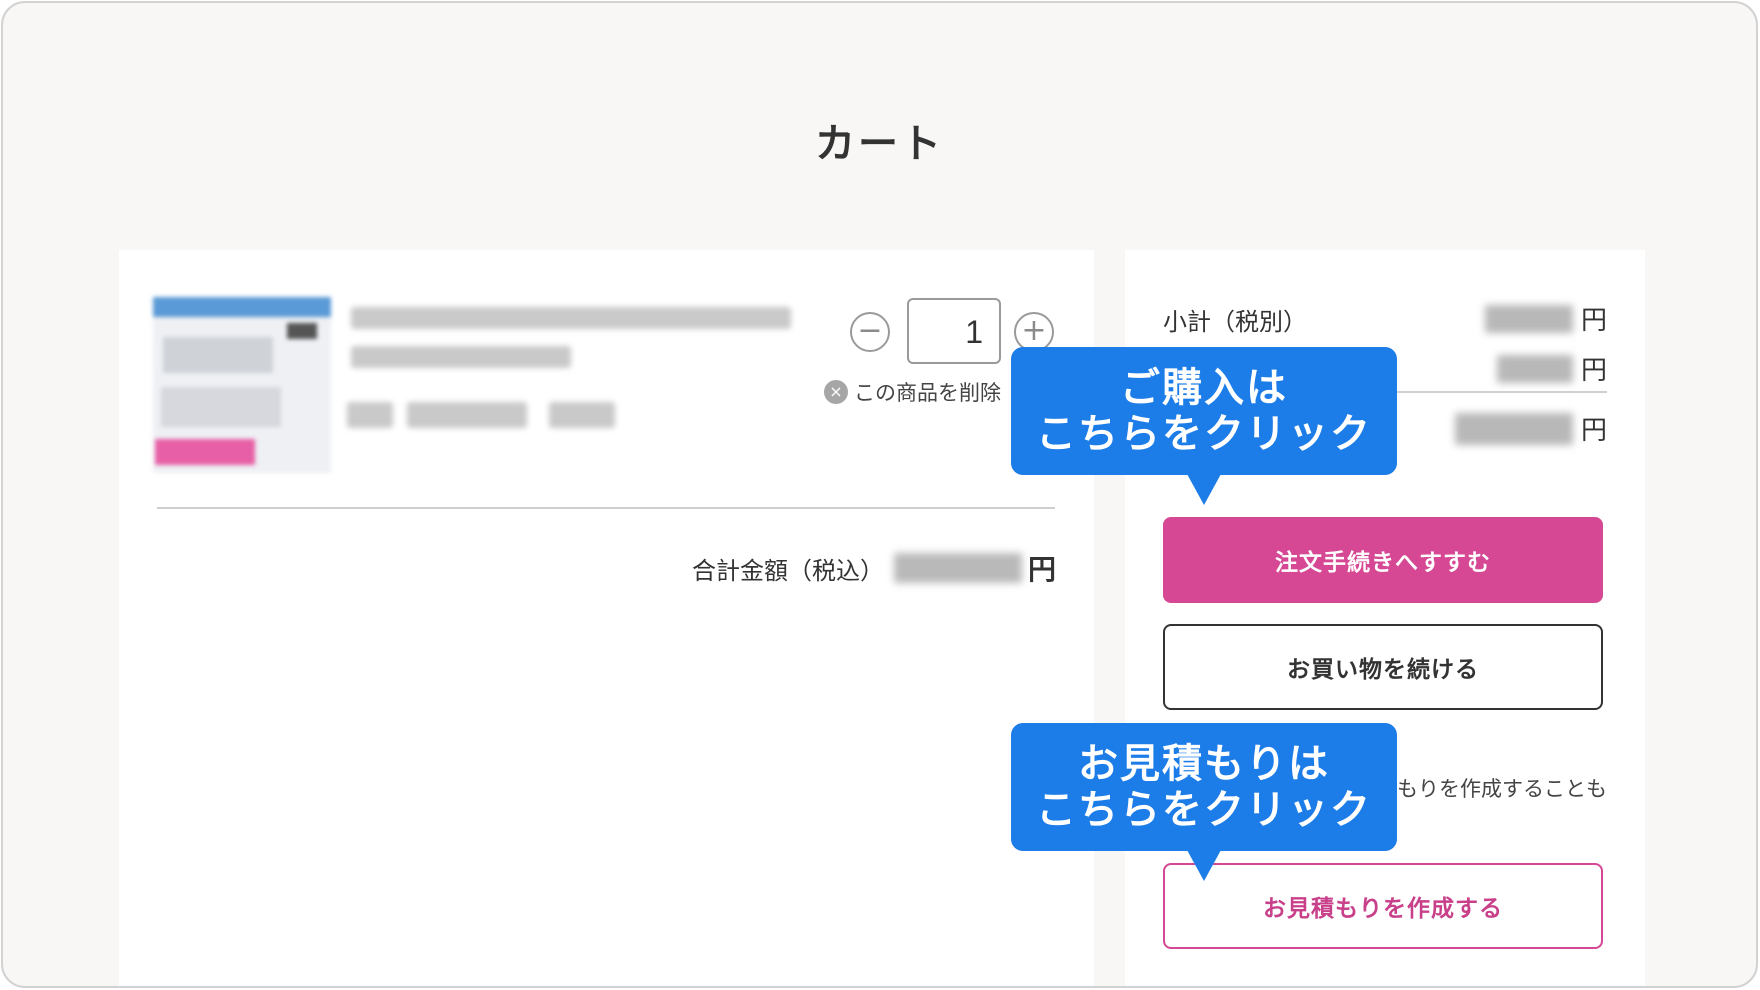  I want to click on callout-text-line: お見積もりは, so click(1204, 763).